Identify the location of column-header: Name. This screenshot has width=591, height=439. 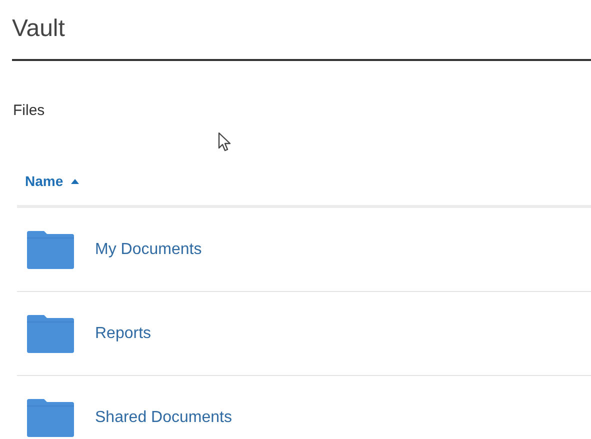
(52, 181).